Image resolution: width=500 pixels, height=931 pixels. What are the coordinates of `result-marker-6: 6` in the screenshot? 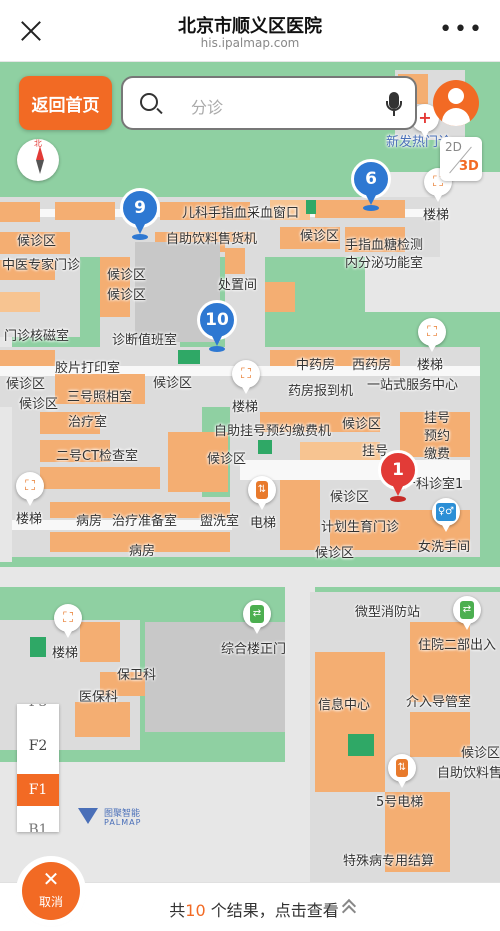 It's located at (371, 185).